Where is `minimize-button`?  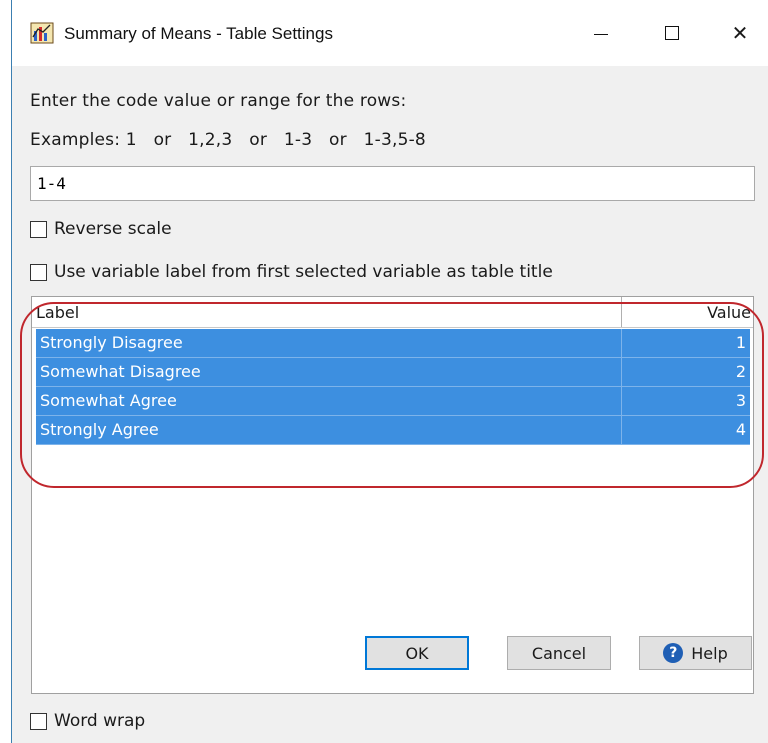 minimize-button is located at coordinates (601, 33).